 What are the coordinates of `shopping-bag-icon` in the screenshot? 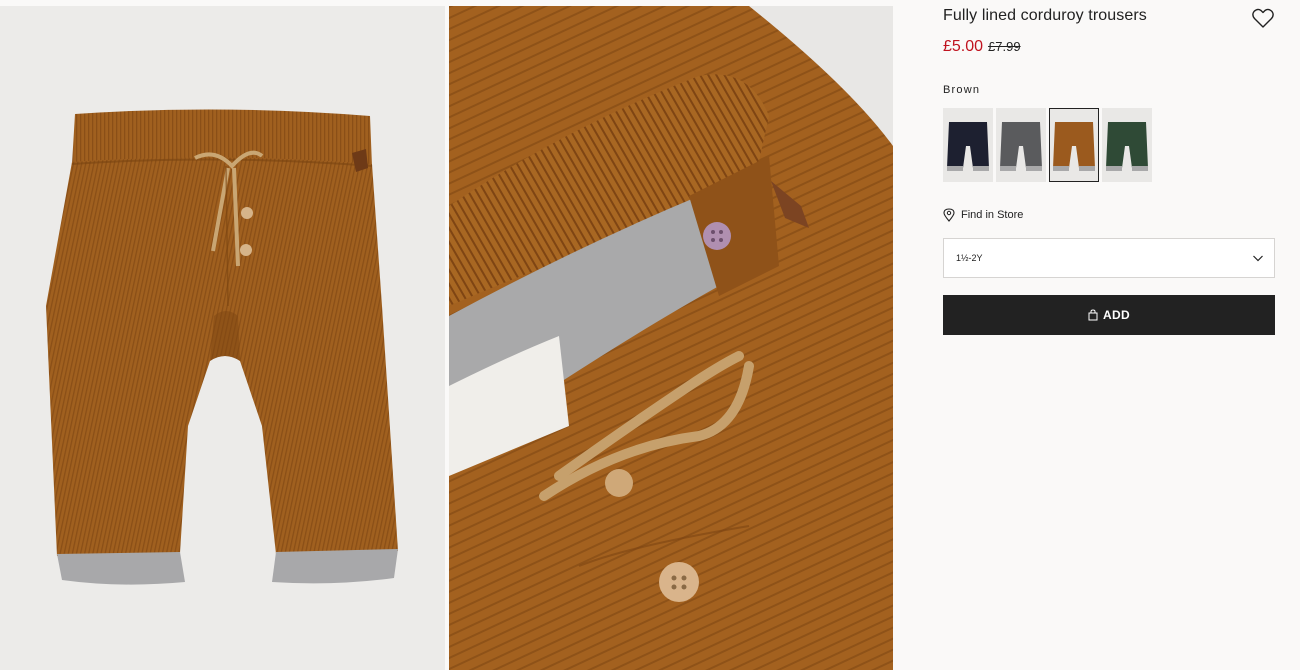 It's located at (1093, 315).